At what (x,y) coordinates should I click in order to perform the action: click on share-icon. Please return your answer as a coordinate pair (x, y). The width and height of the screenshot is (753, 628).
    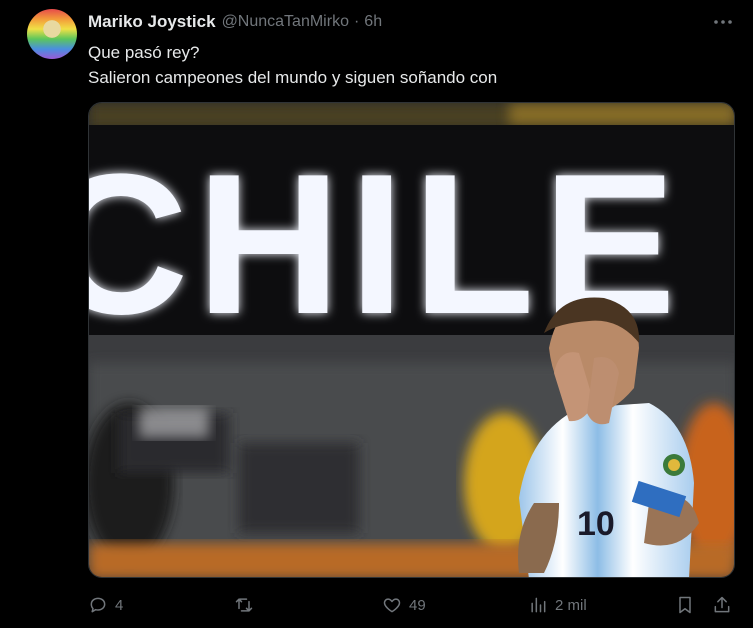
    Looking at the image, I should click on (722, 604).